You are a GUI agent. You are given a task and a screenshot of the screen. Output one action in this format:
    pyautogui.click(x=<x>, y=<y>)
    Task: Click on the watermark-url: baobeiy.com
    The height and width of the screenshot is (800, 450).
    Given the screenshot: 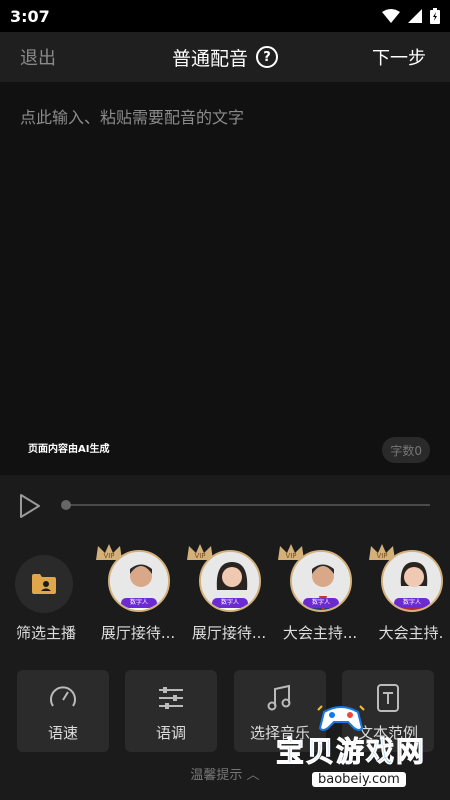 What is the action you would take?
    pyautogui.click(x=359, y=779)
    